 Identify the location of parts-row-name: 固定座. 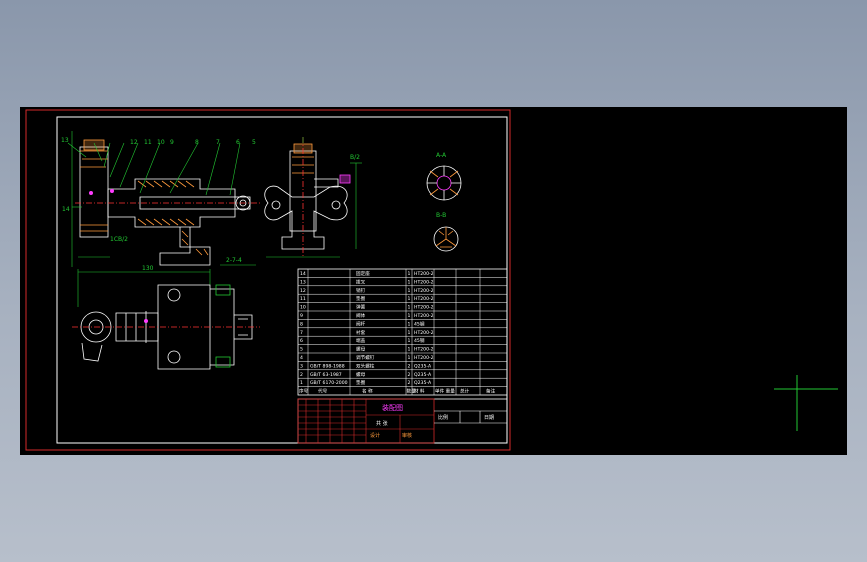
(363, 273).